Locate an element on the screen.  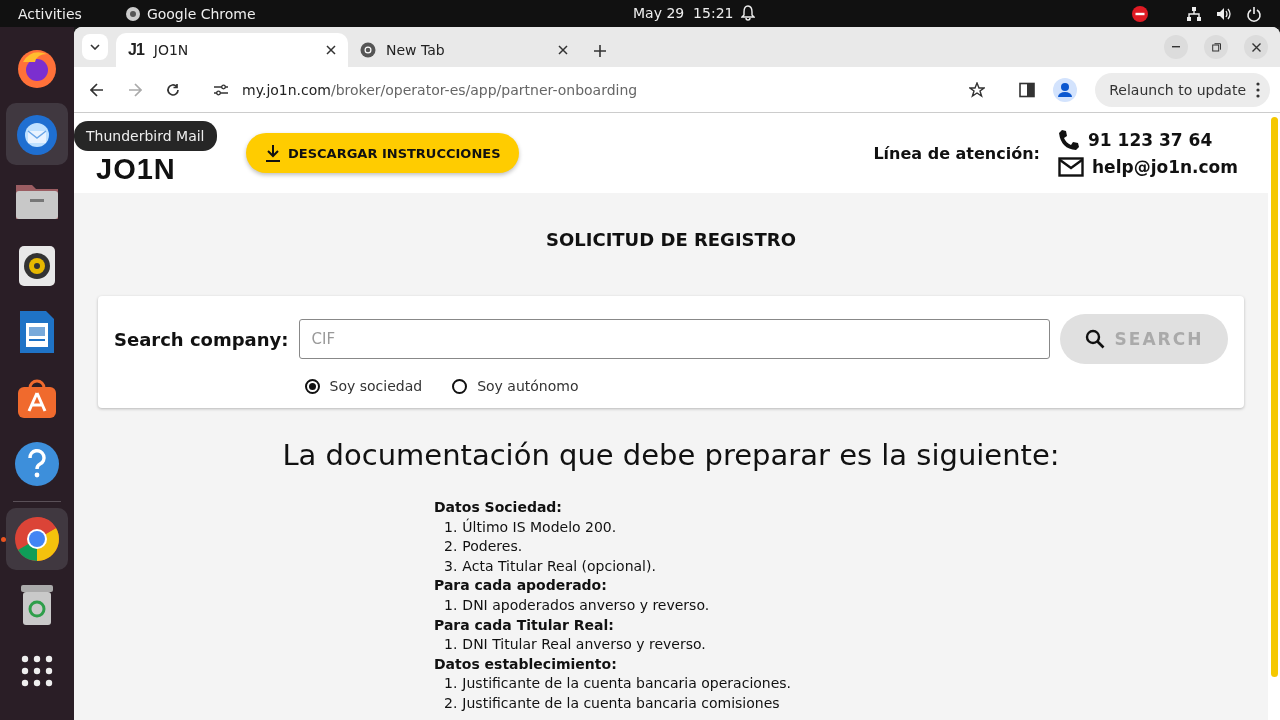
browser-tab: J1 JO1N is located at coordinates (232, 50).